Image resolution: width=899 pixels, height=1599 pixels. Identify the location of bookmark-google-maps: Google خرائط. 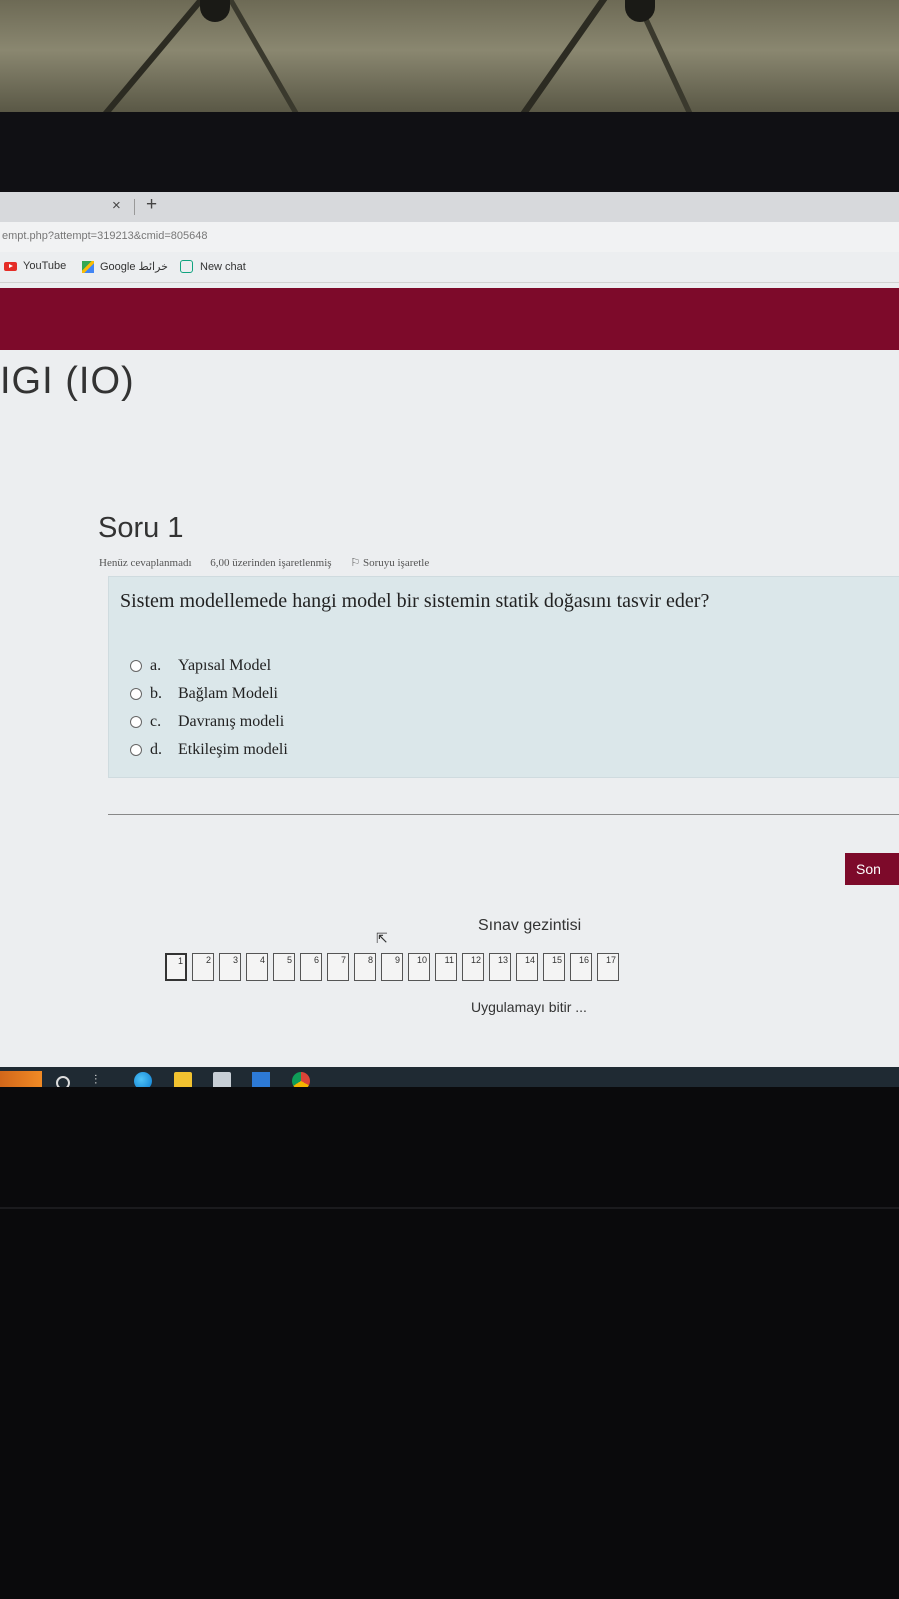
(125, 266).